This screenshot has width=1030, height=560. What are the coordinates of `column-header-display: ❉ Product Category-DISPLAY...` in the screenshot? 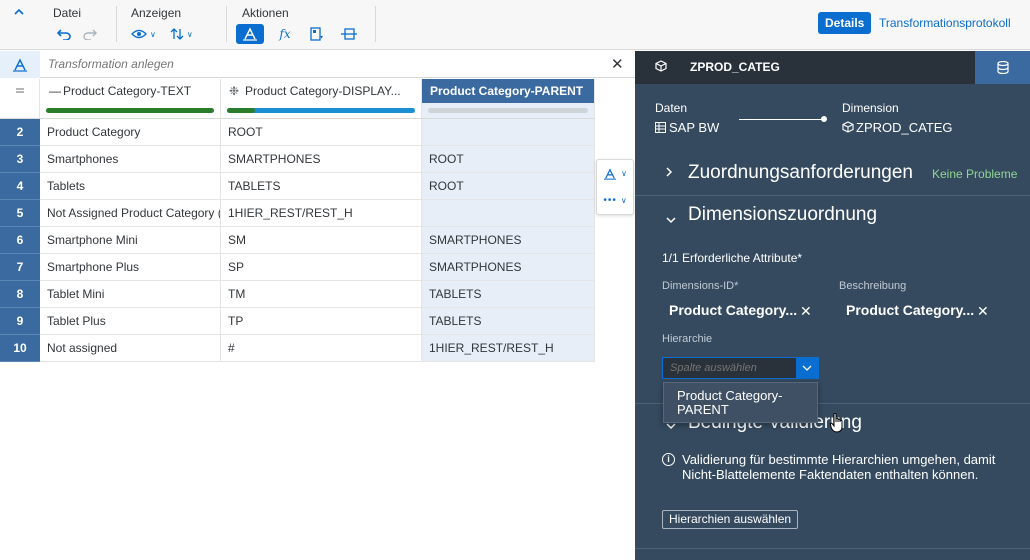 It's located at (321, 91).